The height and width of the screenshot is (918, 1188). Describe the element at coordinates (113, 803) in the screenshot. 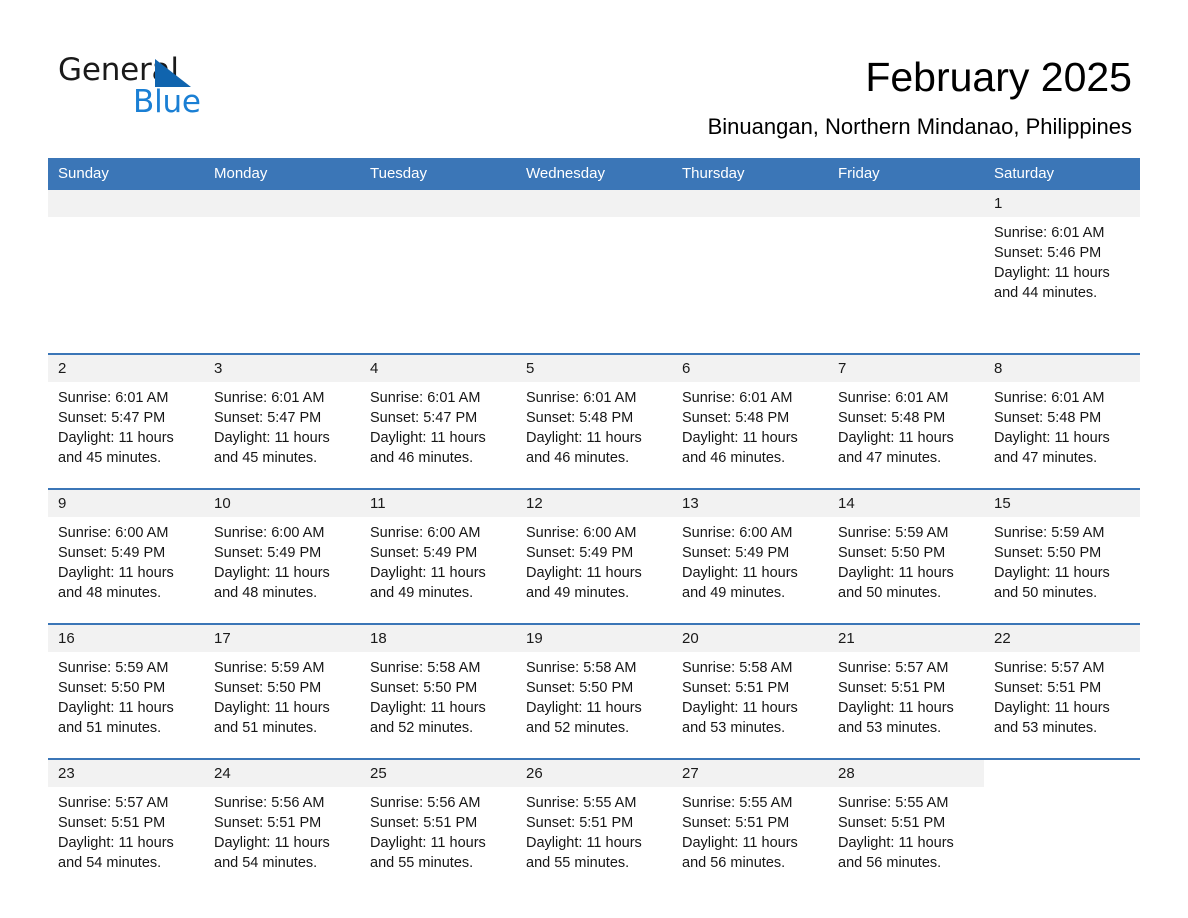

I see `sunrise-text: Sunrise: 5:57 AM` at that location.